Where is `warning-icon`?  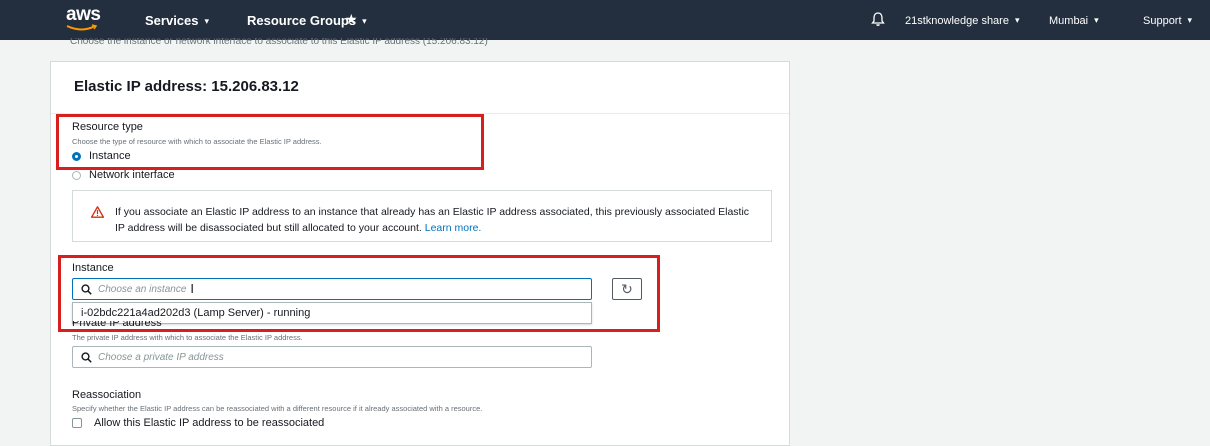 warning-icon is located at coordinates (97, 212).